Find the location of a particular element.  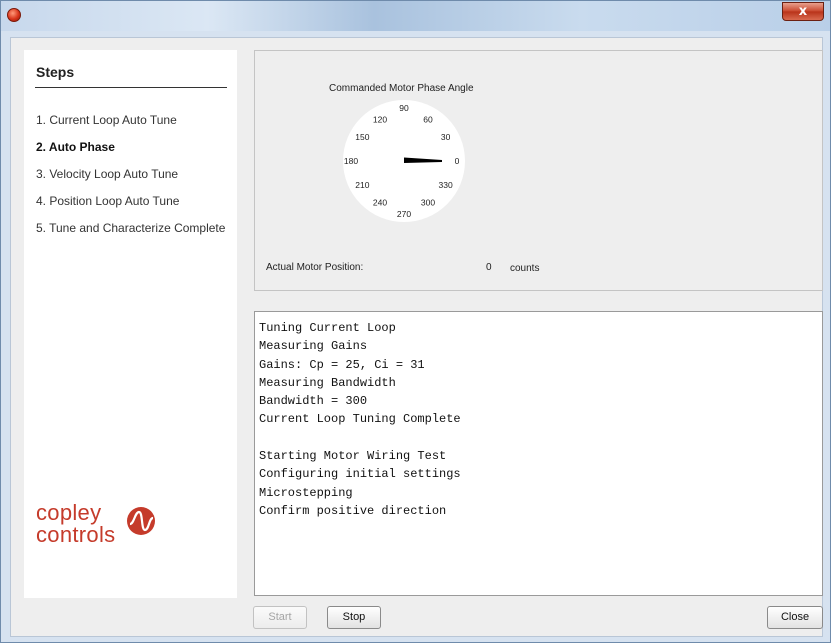

dial-tick-label: 300 is located at coordinates (428, 203).